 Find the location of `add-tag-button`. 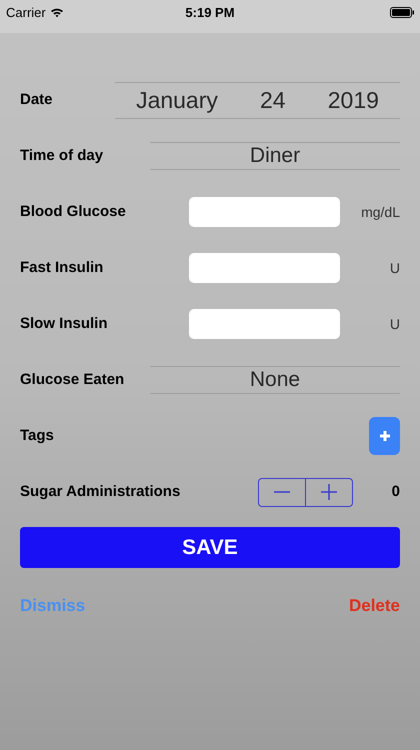

add-tag-button is located at coordinates (384, 436).